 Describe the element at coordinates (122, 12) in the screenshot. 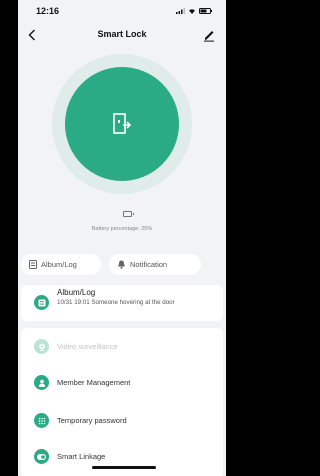

I see `status-bar: 12:16` at that location.